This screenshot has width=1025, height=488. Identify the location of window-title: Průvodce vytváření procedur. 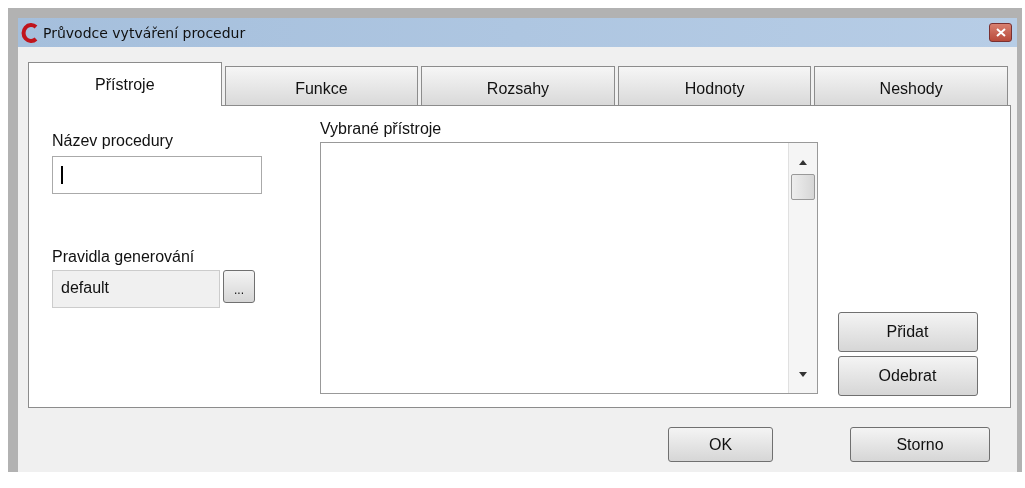
(144, 32).